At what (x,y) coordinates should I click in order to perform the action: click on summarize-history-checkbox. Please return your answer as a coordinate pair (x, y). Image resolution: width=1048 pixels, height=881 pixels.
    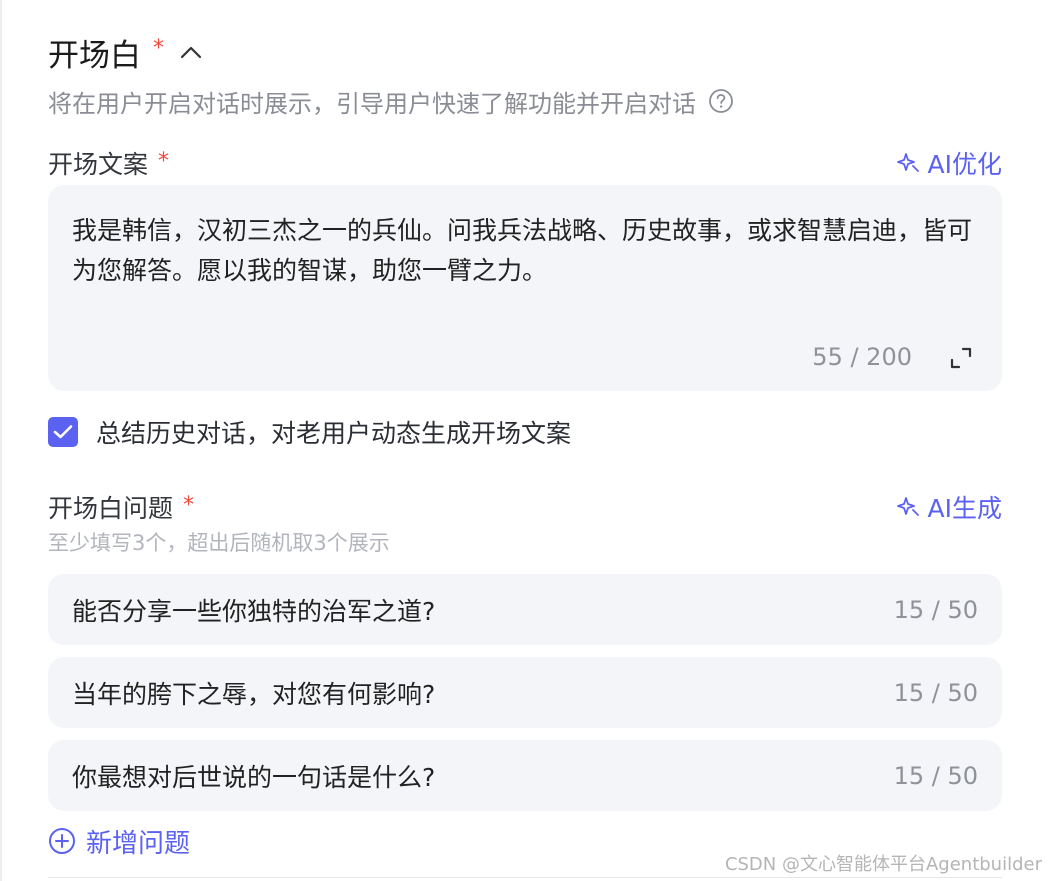
    Looking at the image, I should click on (63, 432).